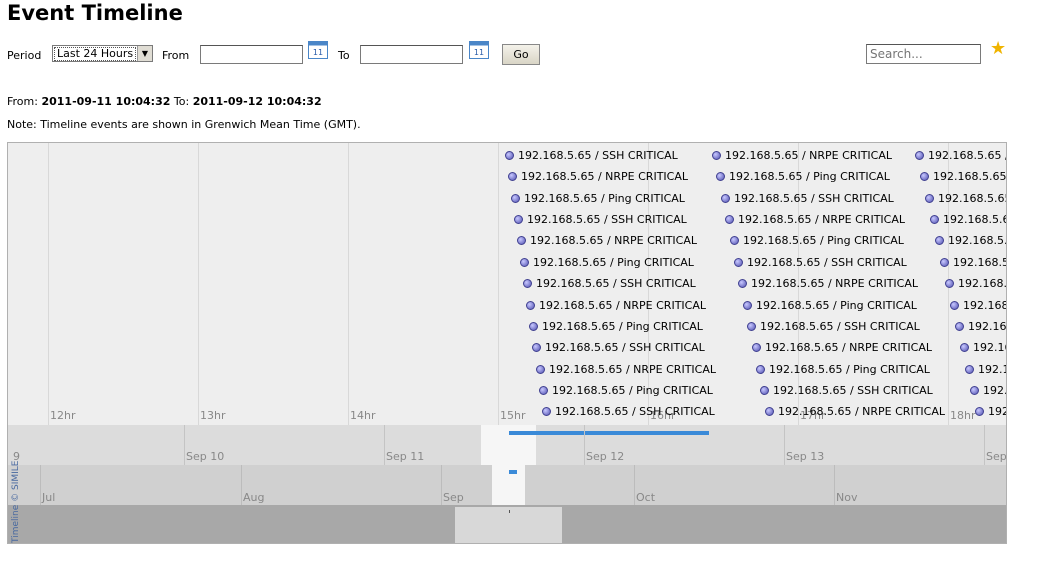 This screenshot has width=1040, height=586. Describe the element at coordinates (144, 53) in the screenshot. I see `chevron-down-icon: ▼` at that location.